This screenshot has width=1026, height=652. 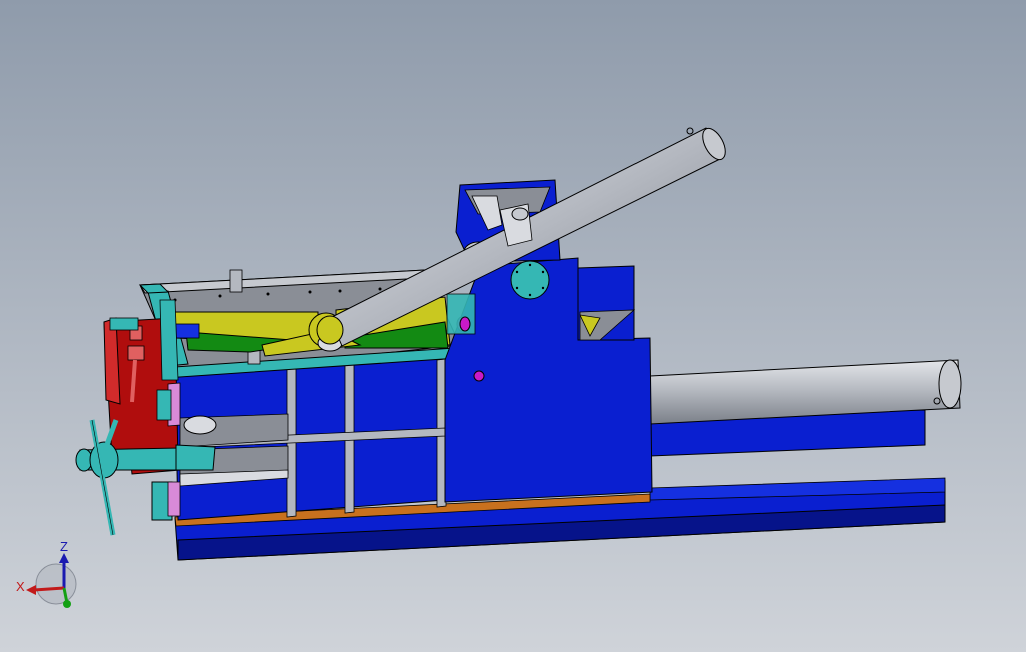 What do you see at coordinates (67, 604) in the screenshot?
I see `y-axis-tip` at bounding box center [67, 604].